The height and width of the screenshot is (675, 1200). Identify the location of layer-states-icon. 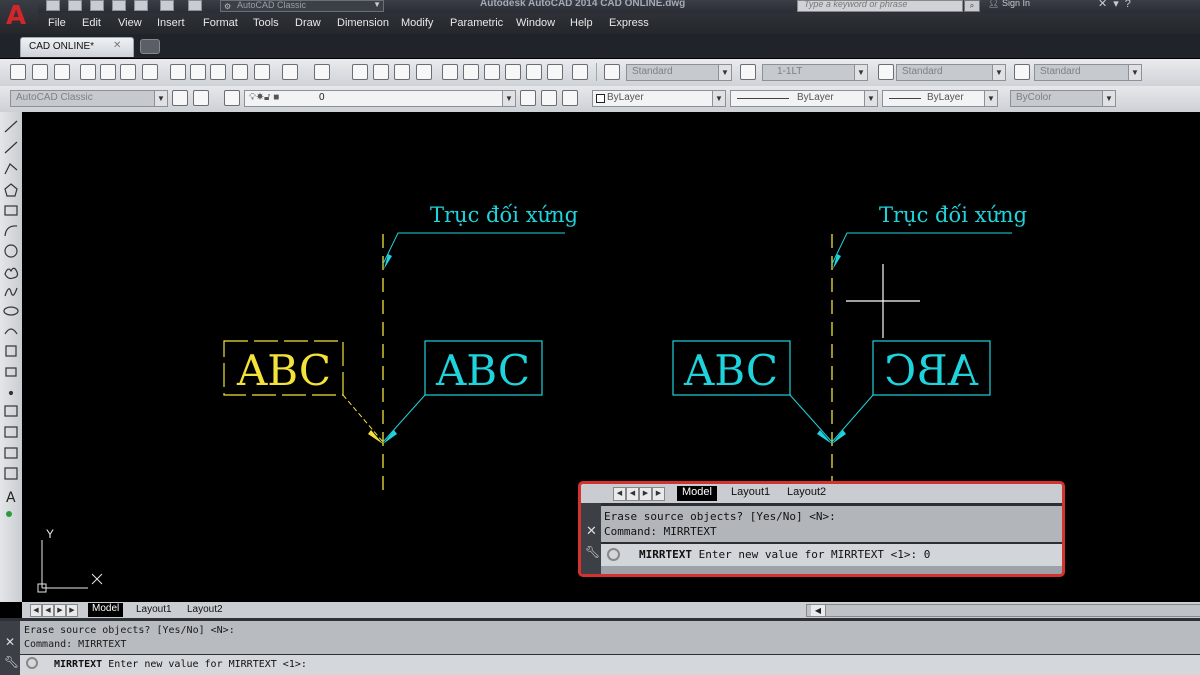
(570, 98).